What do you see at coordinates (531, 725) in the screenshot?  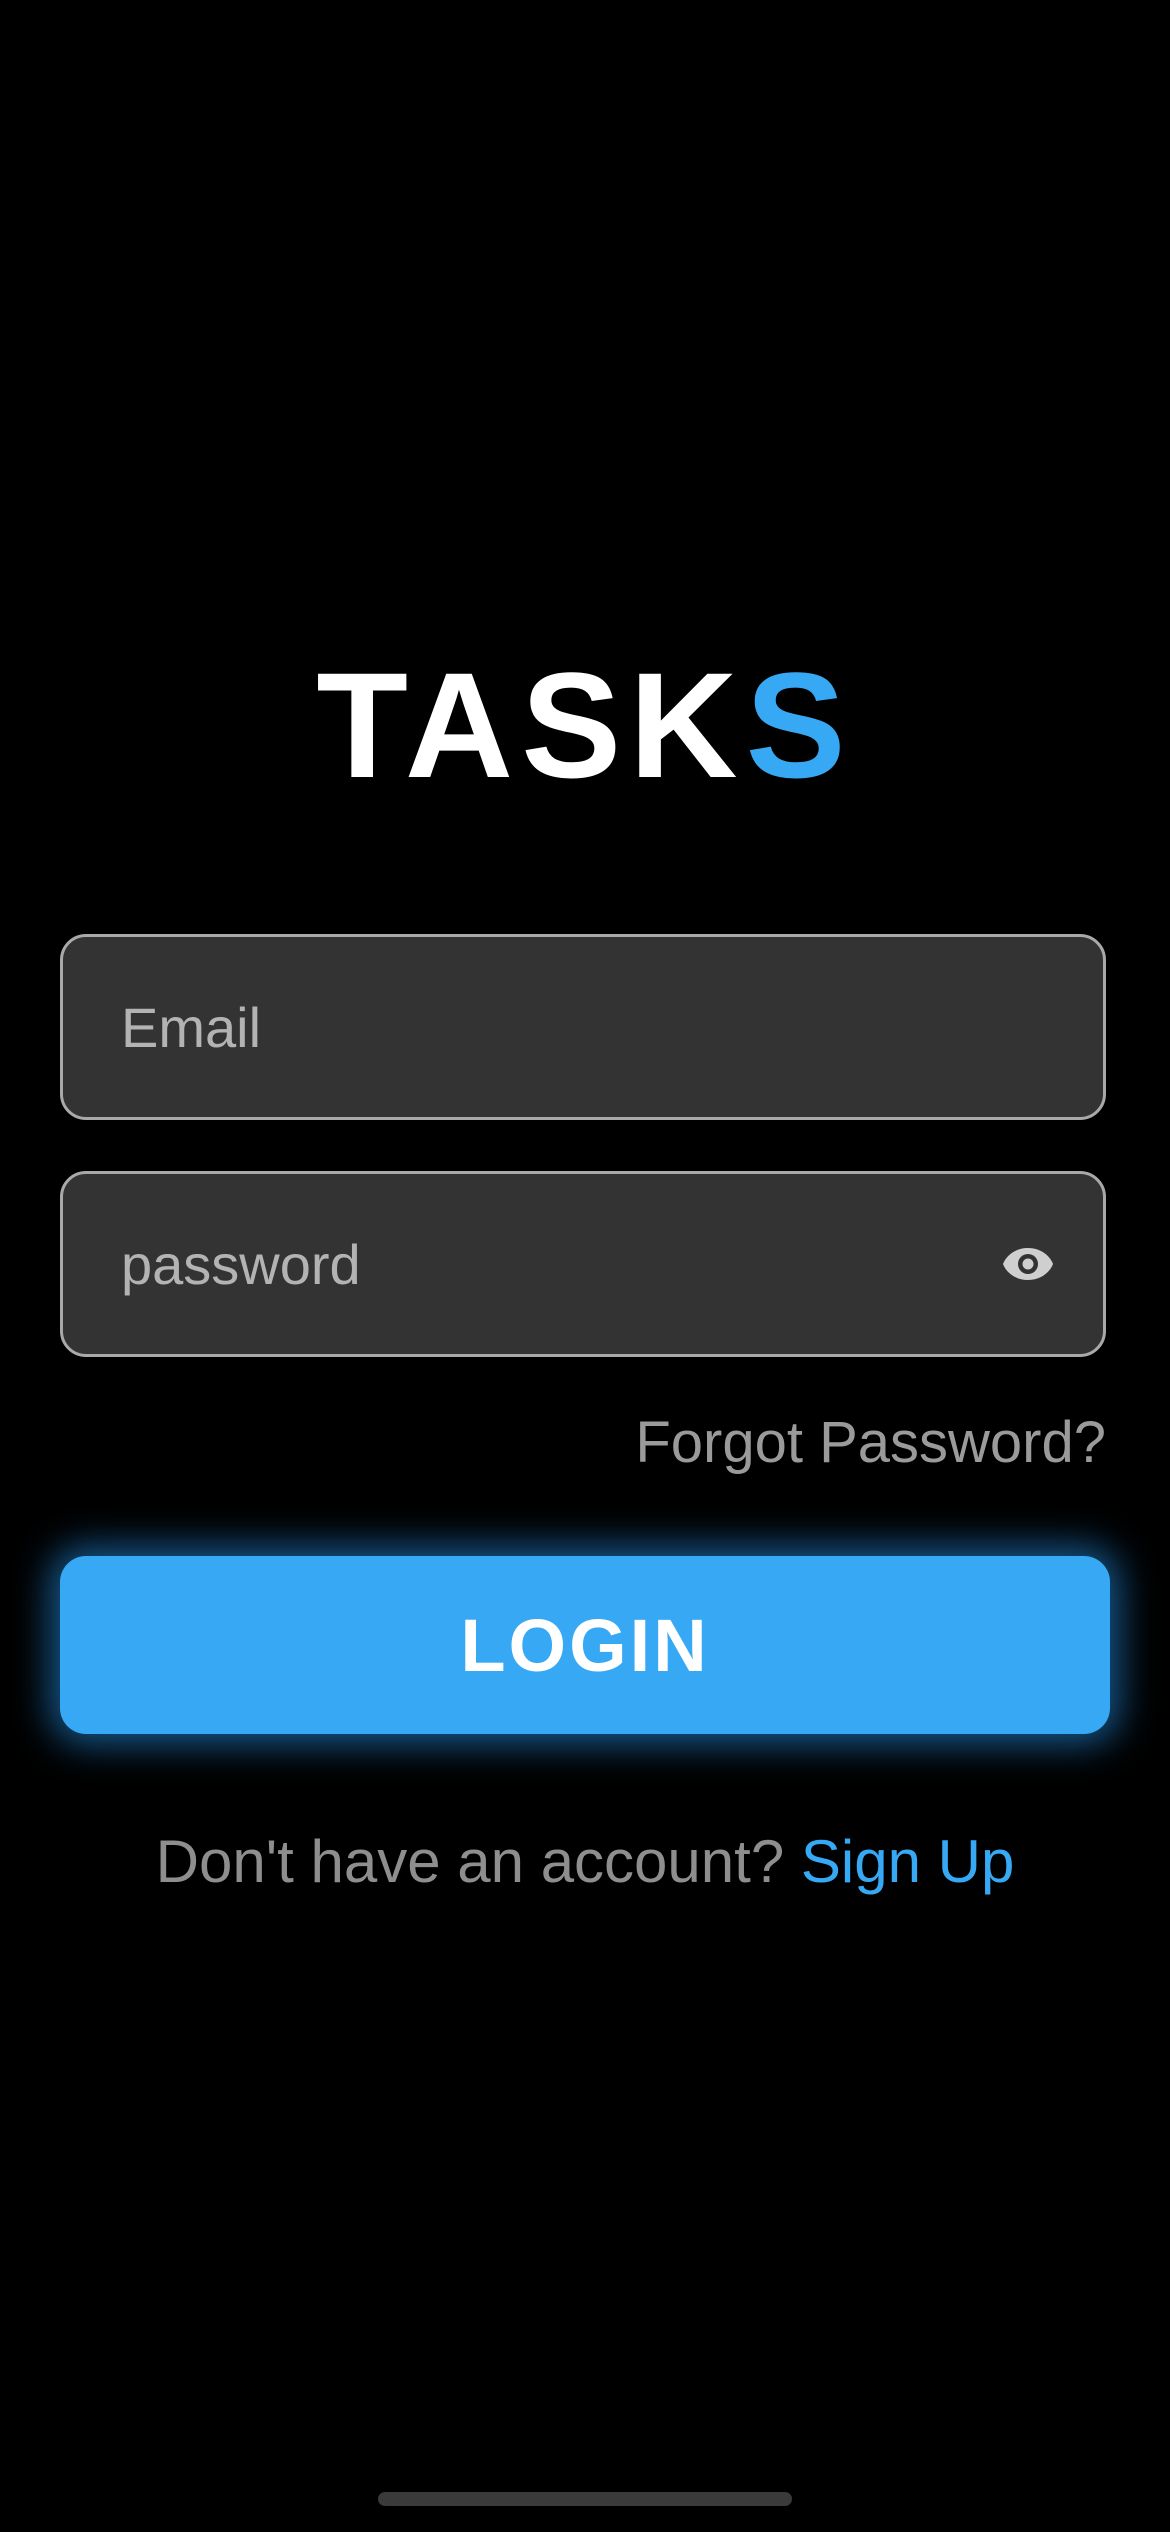 I see `logo-text-main: TASK` at bounding box center [531, 725].